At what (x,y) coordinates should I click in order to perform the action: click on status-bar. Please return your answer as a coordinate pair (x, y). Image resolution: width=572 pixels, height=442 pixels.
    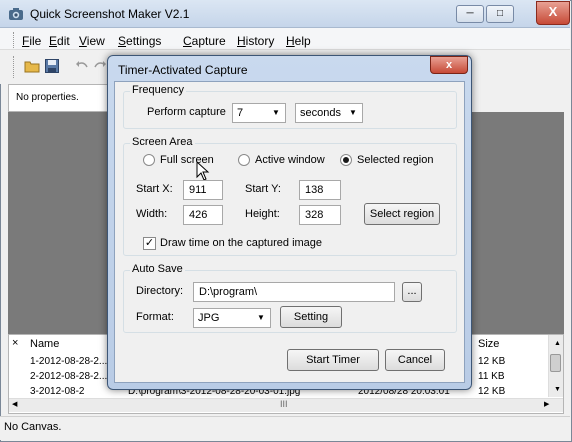
    Looking at the image, I should click on (285, 428).